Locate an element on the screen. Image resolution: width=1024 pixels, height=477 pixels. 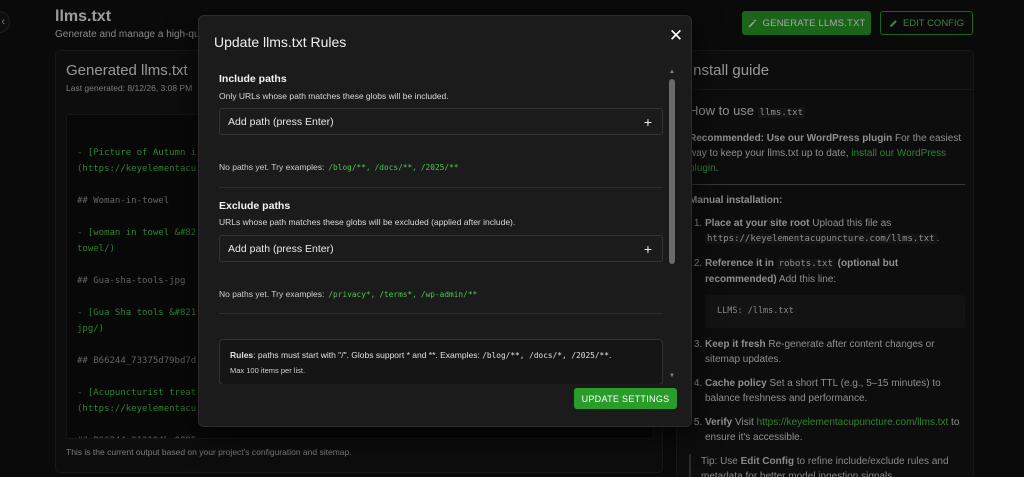
scroll-down-icon: ▼ is located at coordinates (672, 376).